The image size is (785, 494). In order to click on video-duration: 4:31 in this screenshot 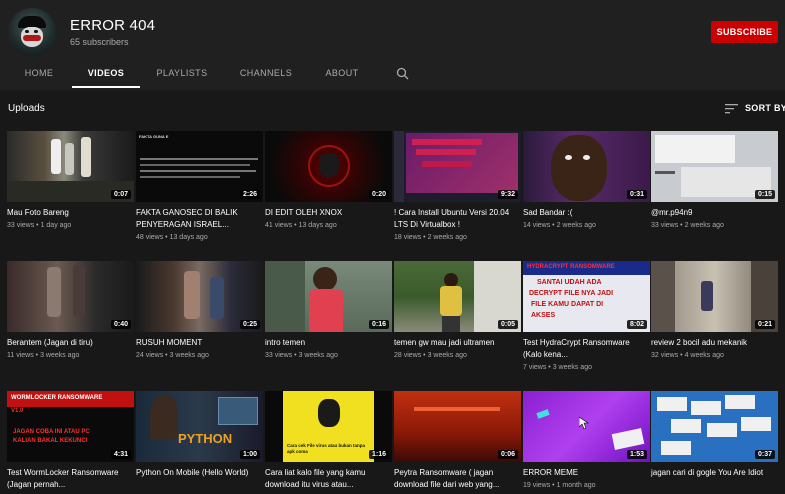, I will do `click(120, 454)`.